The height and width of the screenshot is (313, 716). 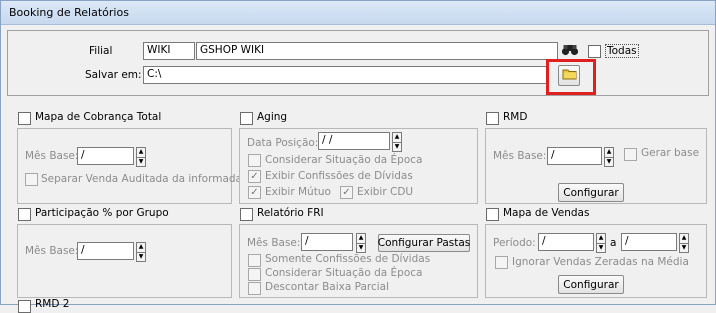 What do you see at coordinates (670, 153) in the screenshot?
I see `gerar-base-label: Gerar base` at bounding box center [670, 153].